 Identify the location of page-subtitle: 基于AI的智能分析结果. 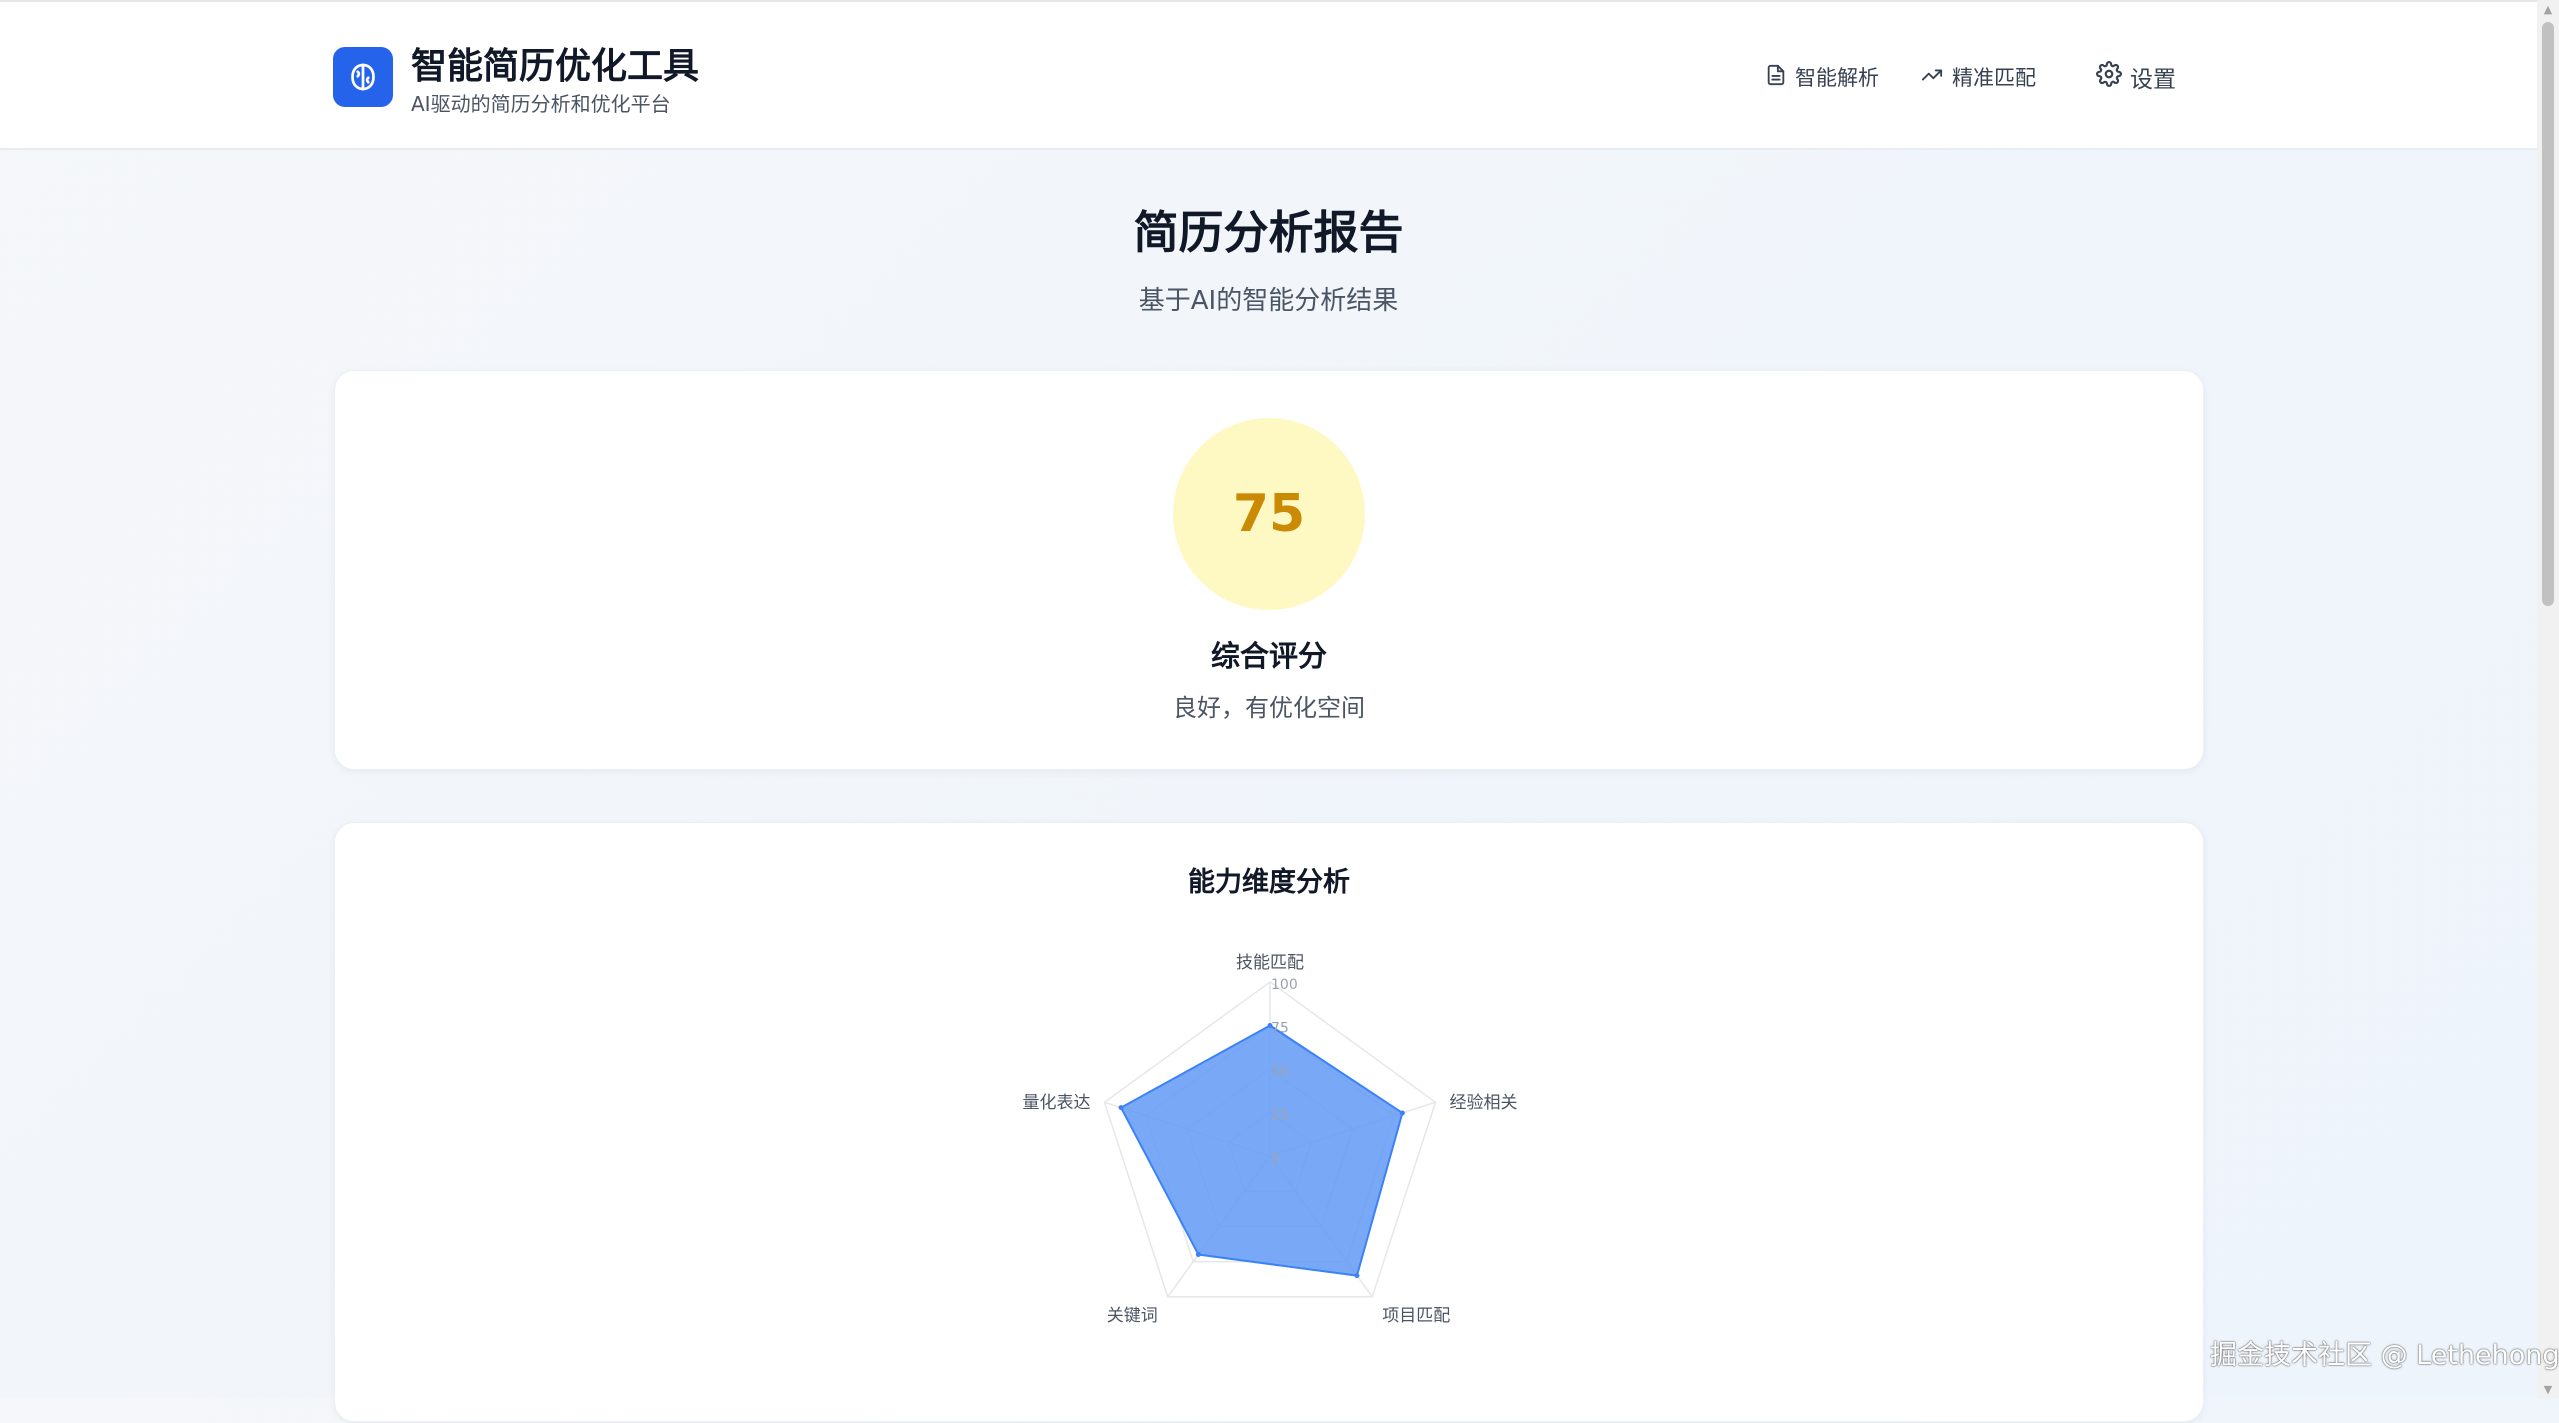
(1268, 301).